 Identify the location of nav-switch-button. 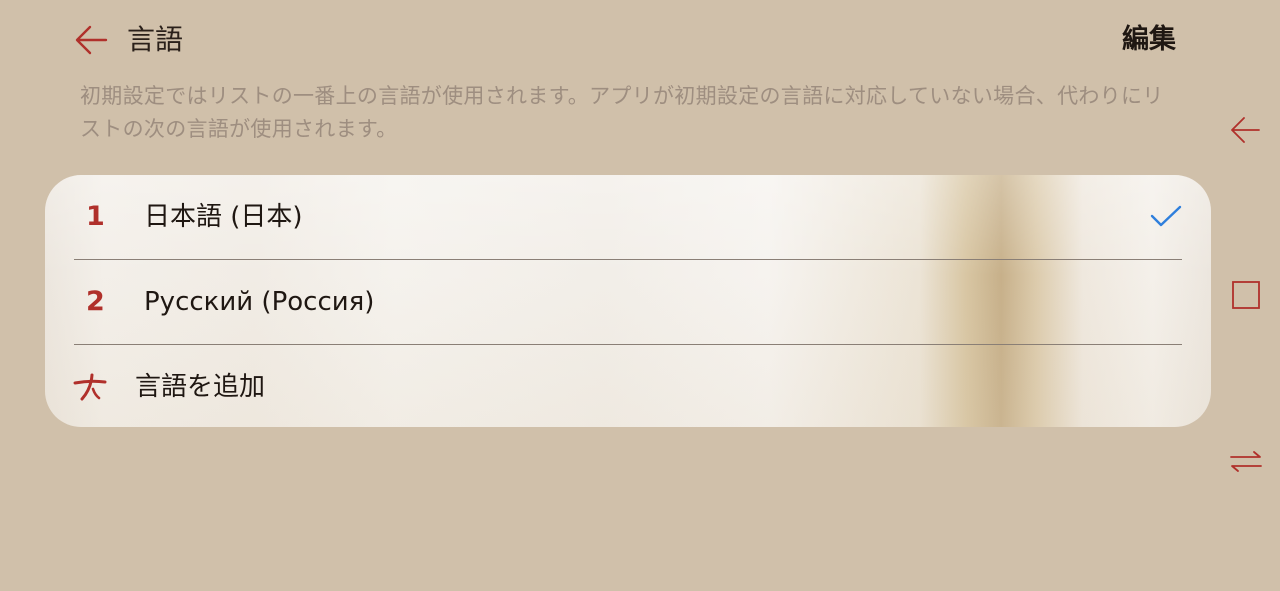
(1246, 462).